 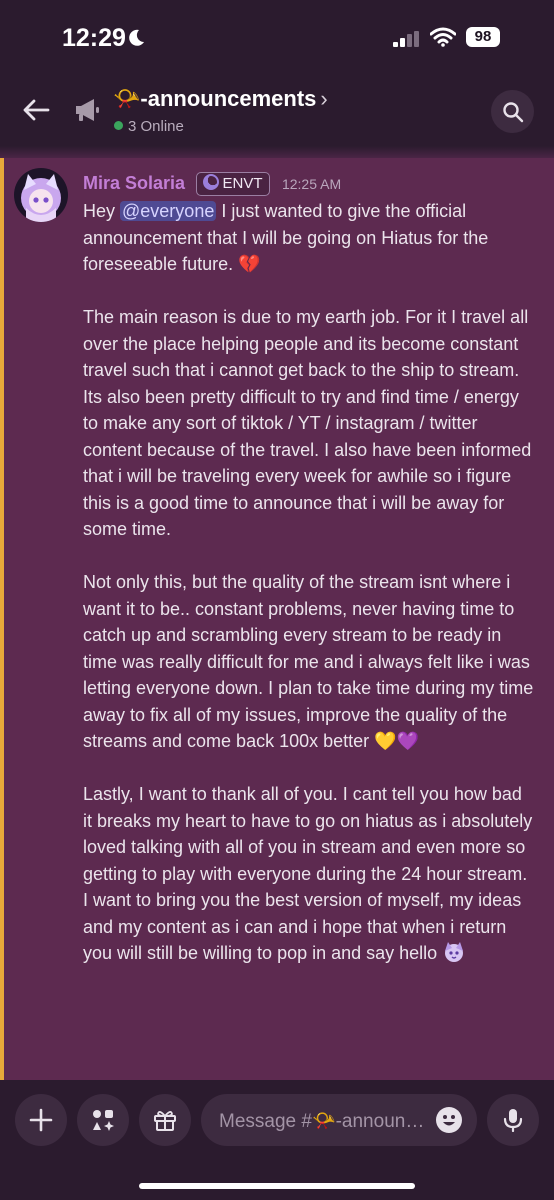 I want to click on server-tag-text: ENVT, so click(x=242, y=183).